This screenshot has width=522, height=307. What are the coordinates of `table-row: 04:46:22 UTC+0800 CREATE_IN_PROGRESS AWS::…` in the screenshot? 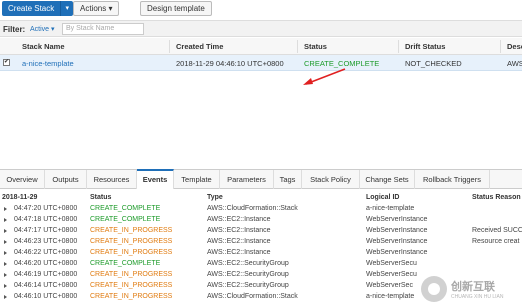 It's located at (261, 253).